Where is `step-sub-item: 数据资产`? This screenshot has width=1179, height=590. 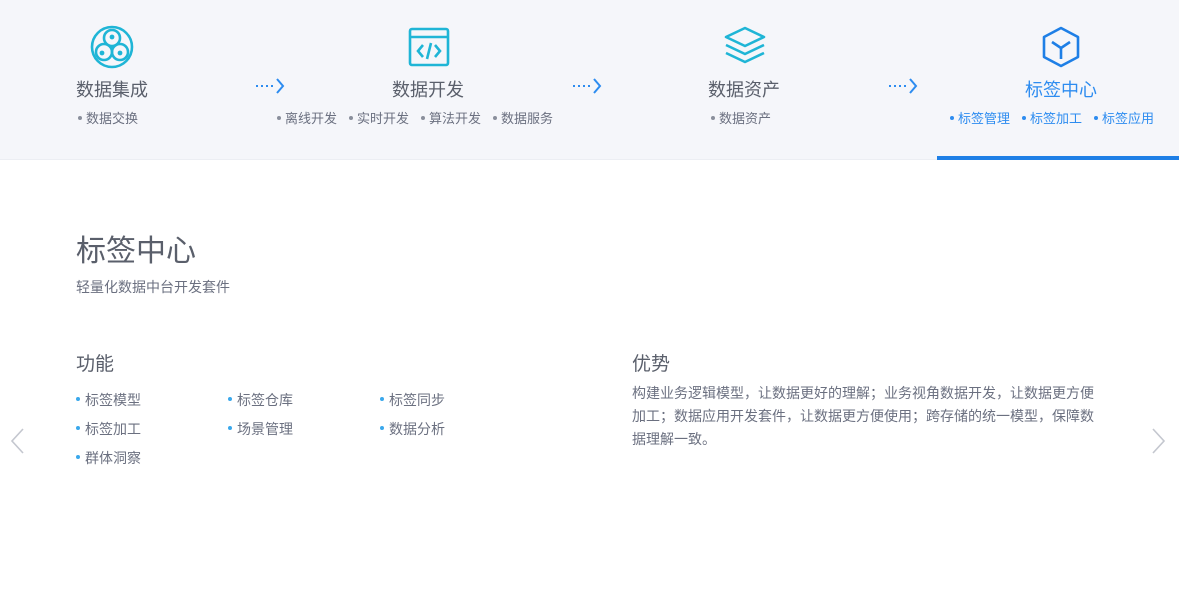
step-sub-item: 数据资产 is located at coordinates (741, 117).